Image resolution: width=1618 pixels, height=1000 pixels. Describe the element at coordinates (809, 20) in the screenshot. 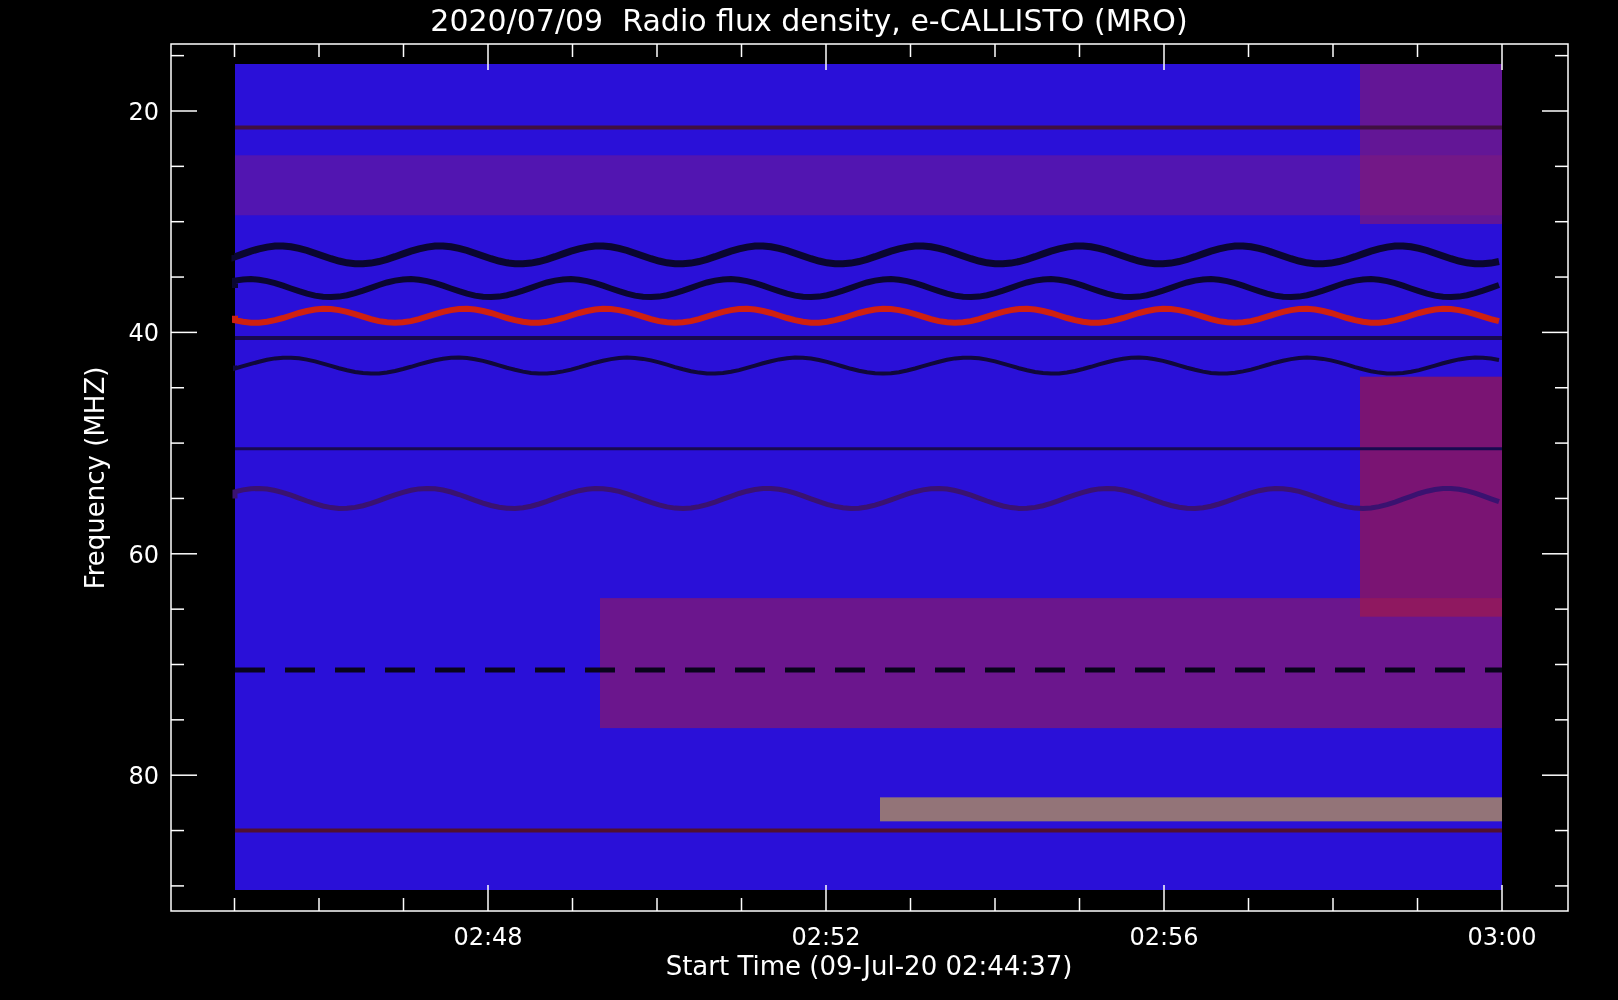

I see `chart-title: 2020/07/09 Radio flux density, e-CALLISTO (MRO)` at that location.